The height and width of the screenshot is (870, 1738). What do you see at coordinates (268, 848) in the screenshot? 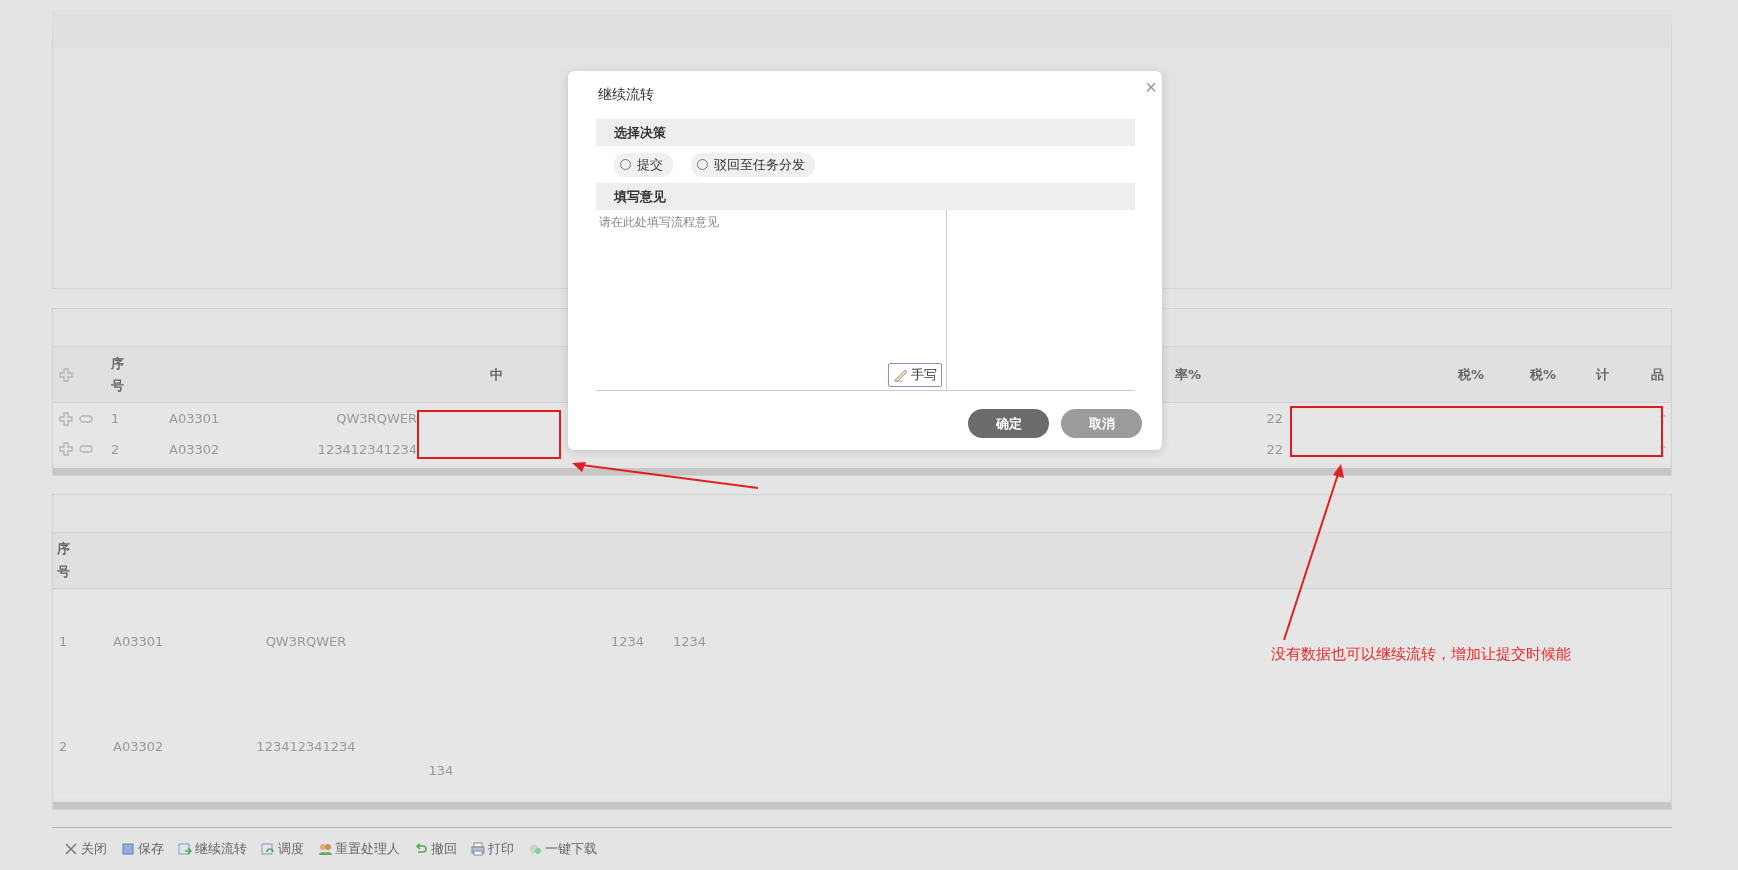
I see `document-refresh-icon` at bounding box center [268, 848].